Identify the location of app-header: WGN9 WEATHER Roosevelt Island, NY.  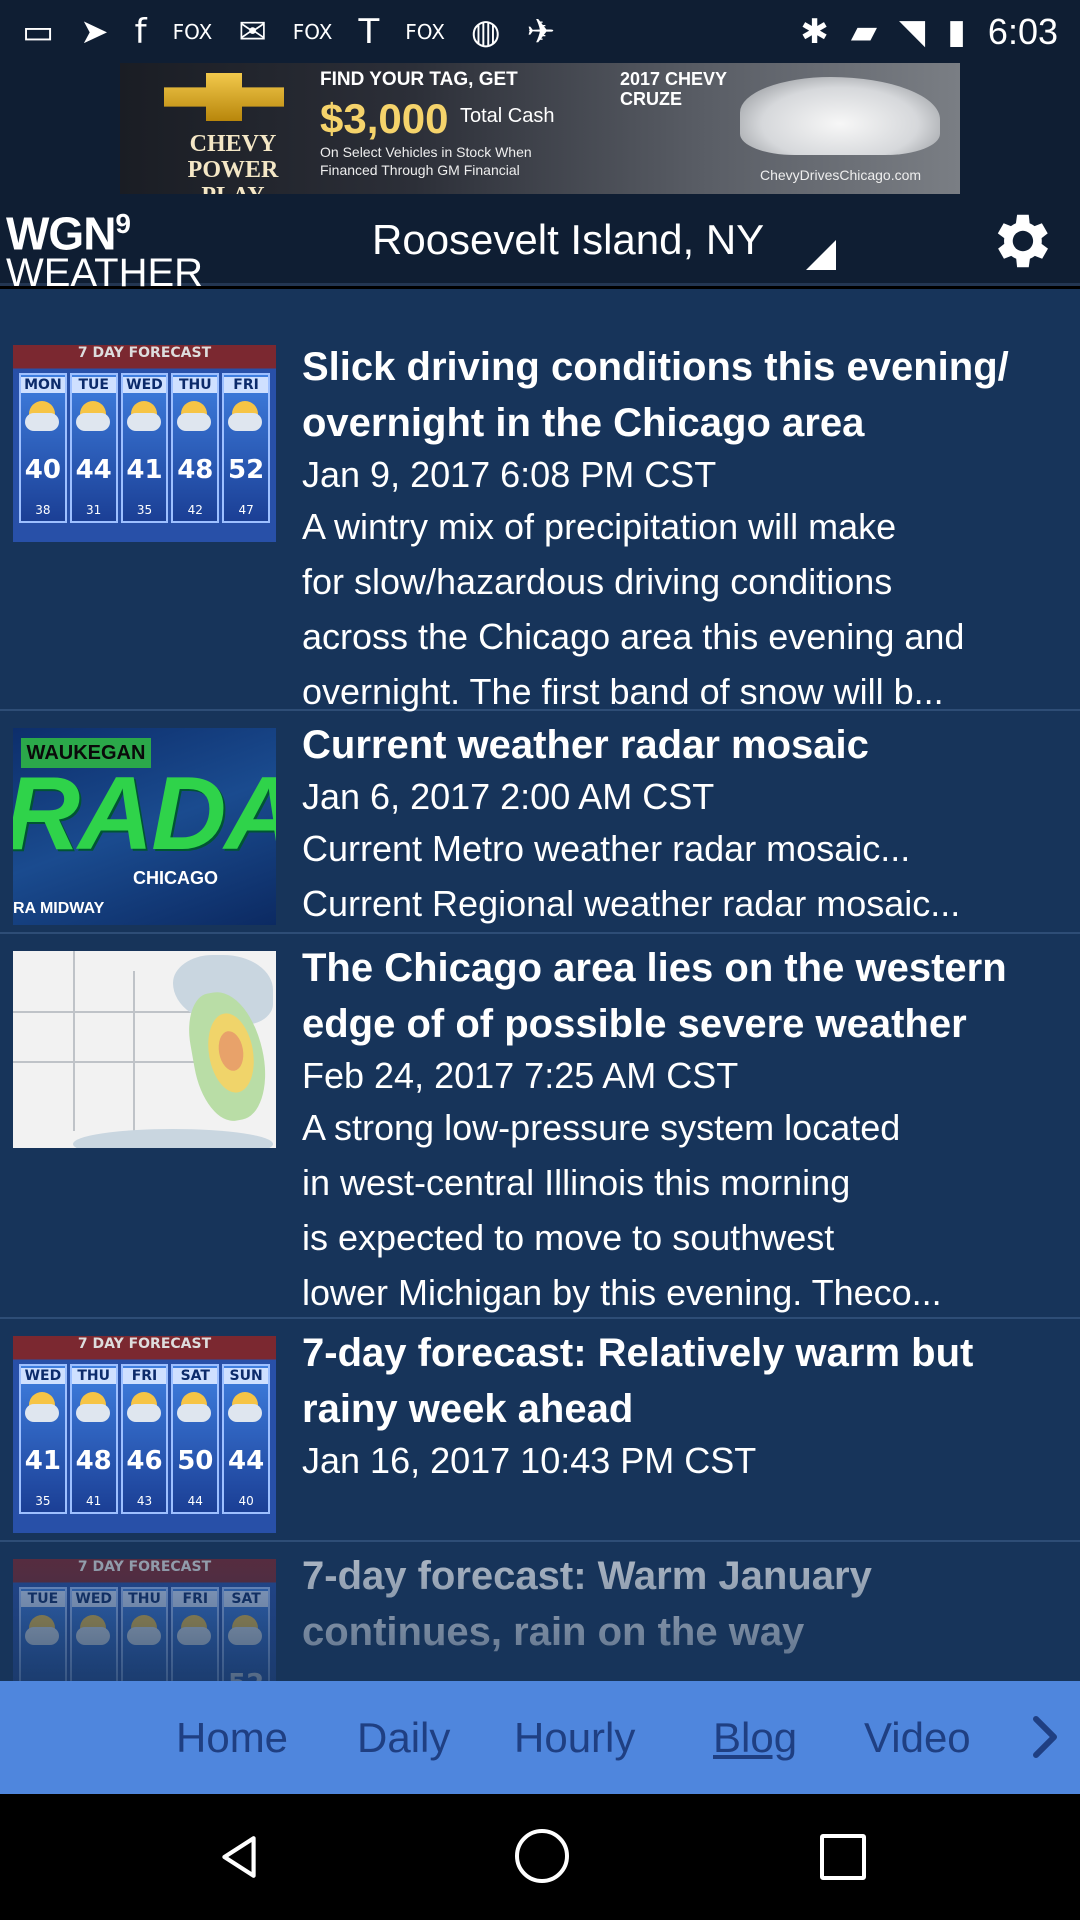
(540, 243).